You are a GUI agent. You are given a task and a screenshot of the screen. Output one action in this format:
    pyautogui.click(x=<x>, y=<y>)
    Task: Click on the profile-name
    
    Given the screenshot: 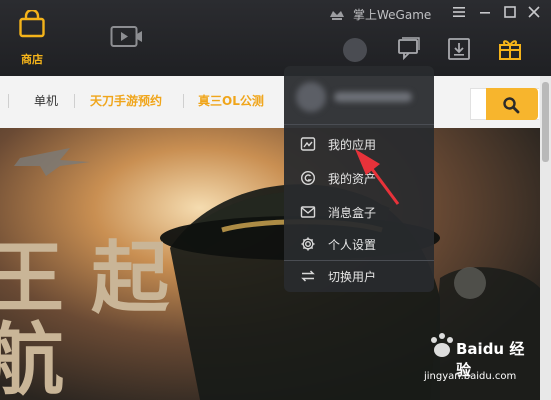 What is the action you would take?
    pyautogui.click(x=373, y=97)
    